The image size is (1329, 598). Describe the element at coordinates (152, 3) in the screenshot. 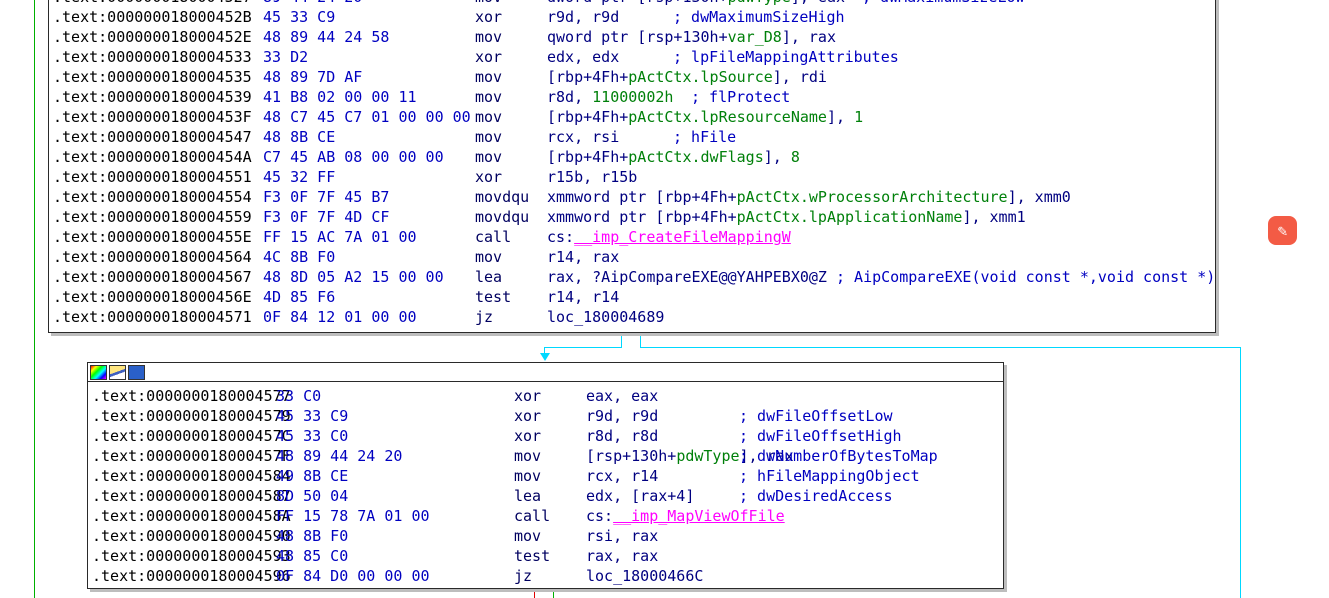

I see `address: .text:0000000180004527` at that location.